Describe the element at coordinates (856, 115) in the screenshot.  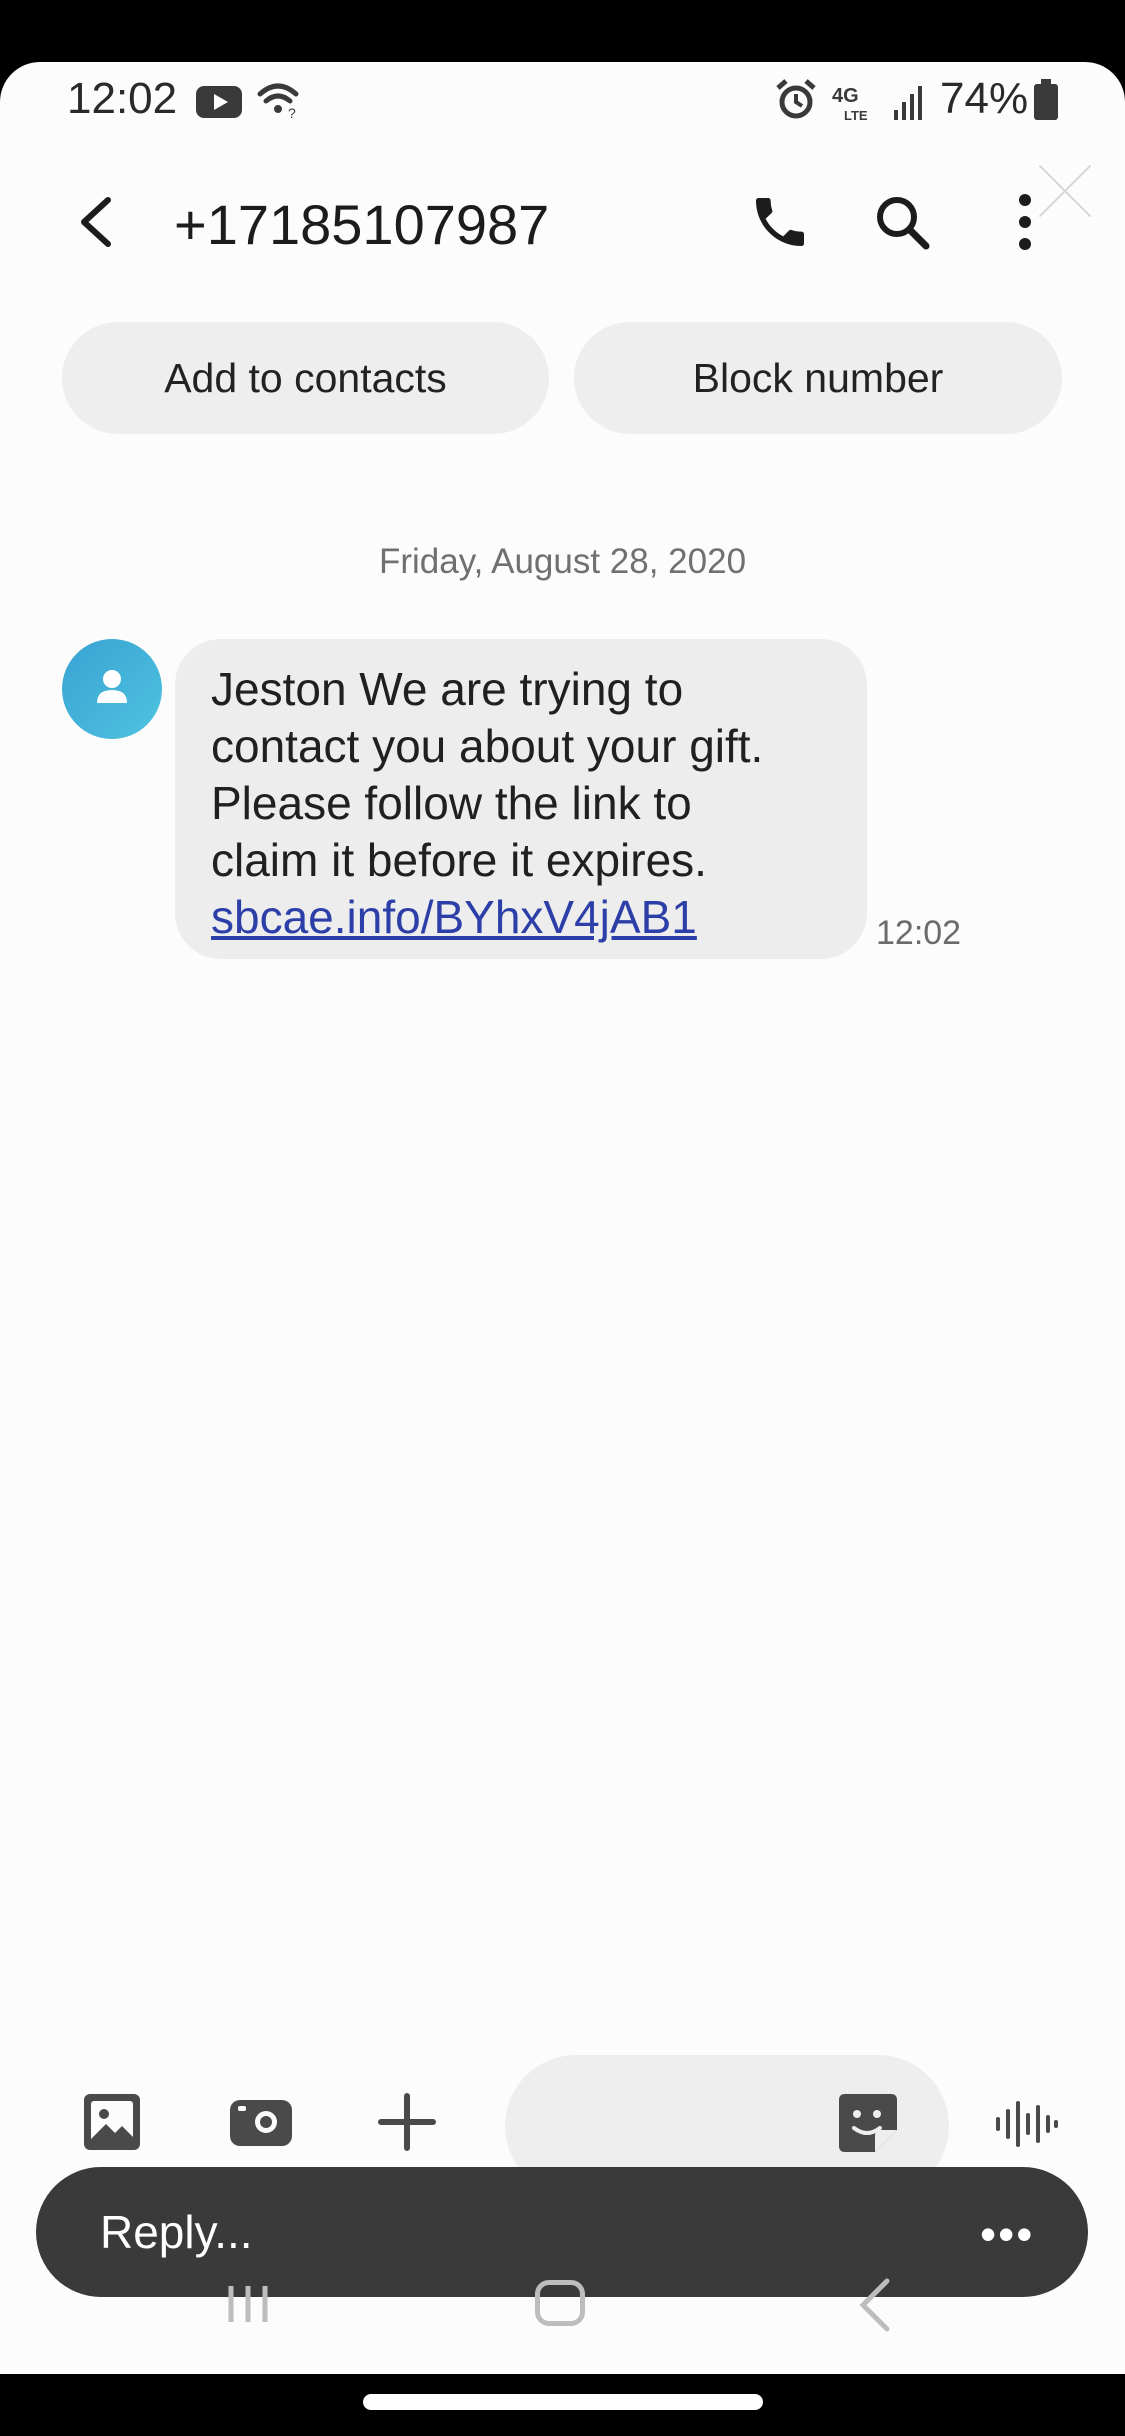
I see `svg-text: LTE` at that location.